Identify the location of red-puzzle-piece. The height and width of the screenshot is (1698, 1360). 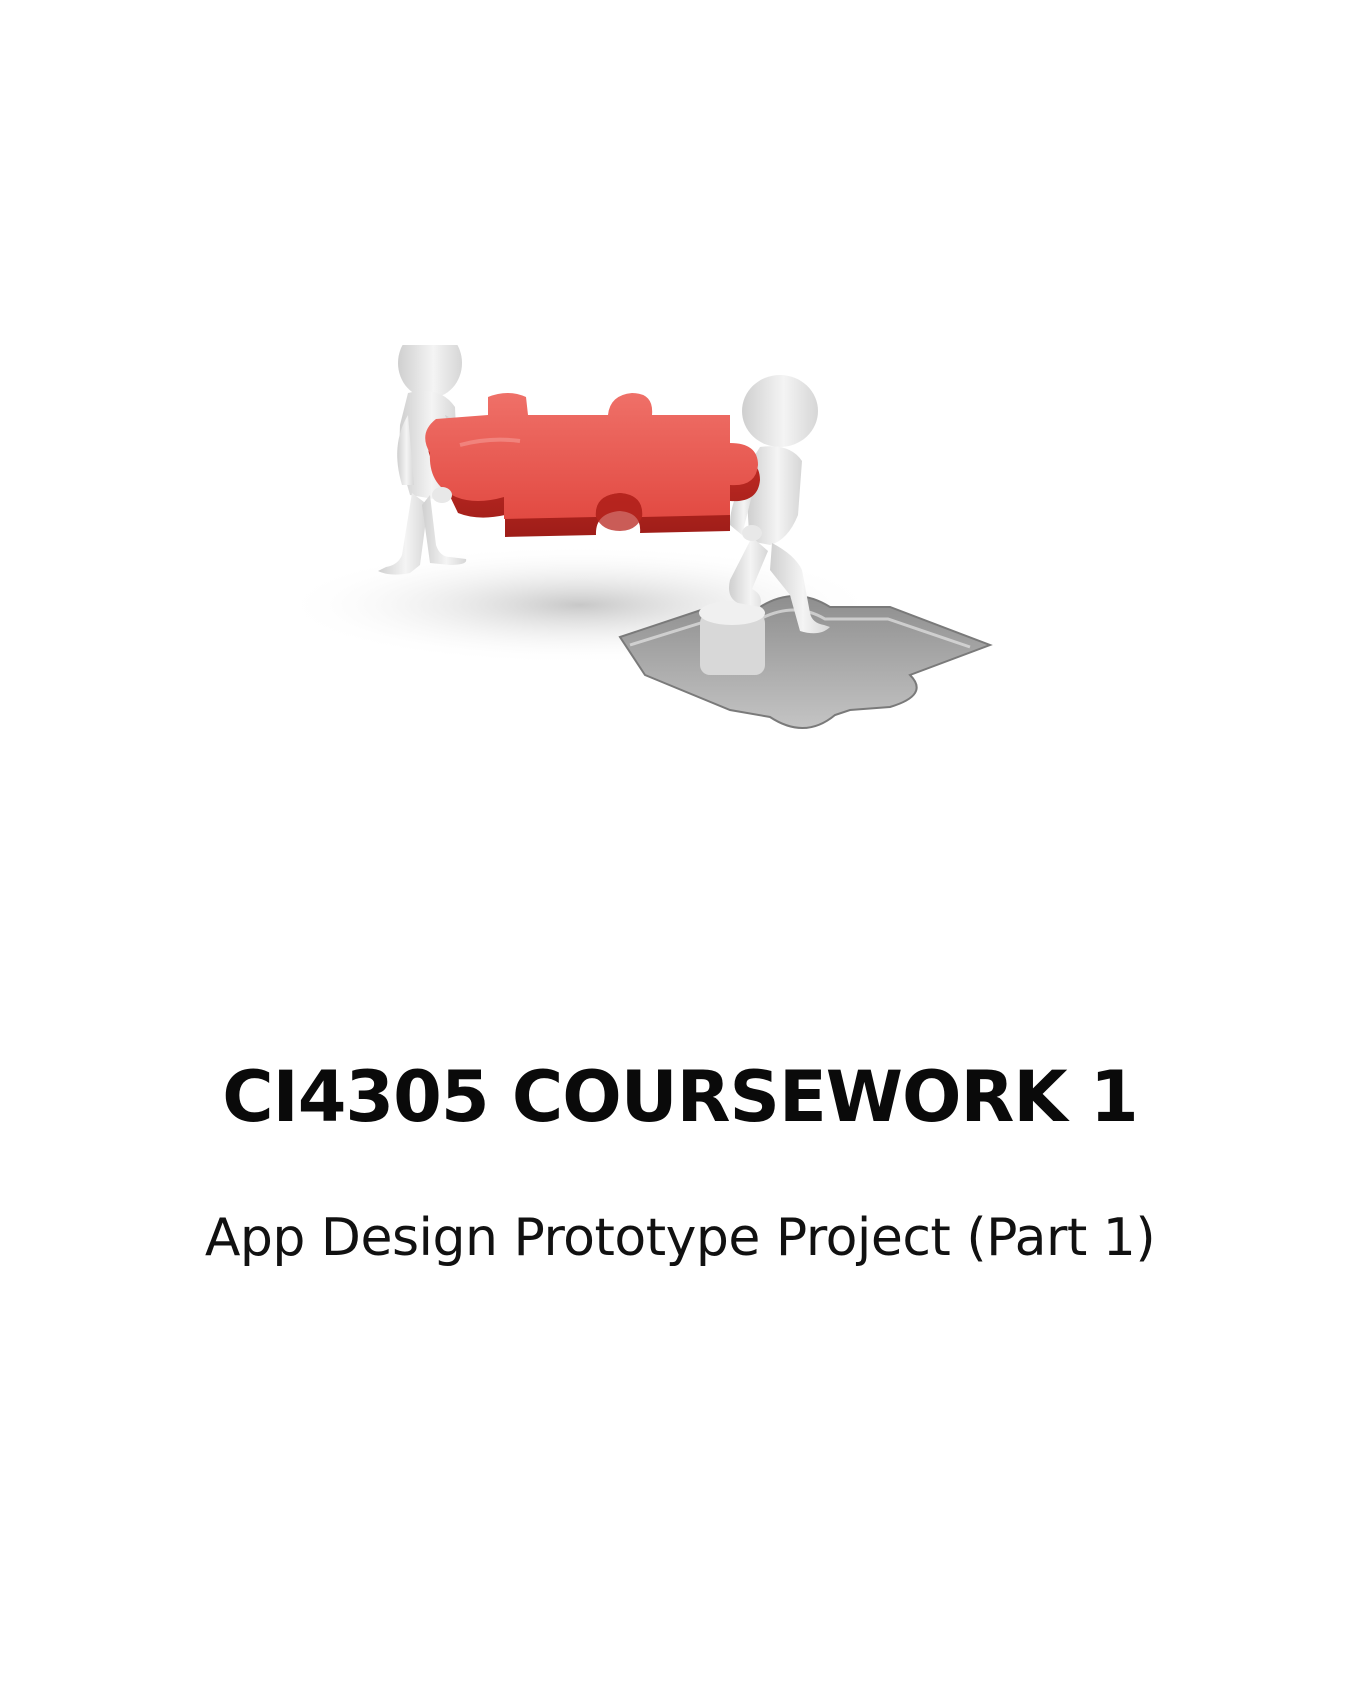
(592, 465).